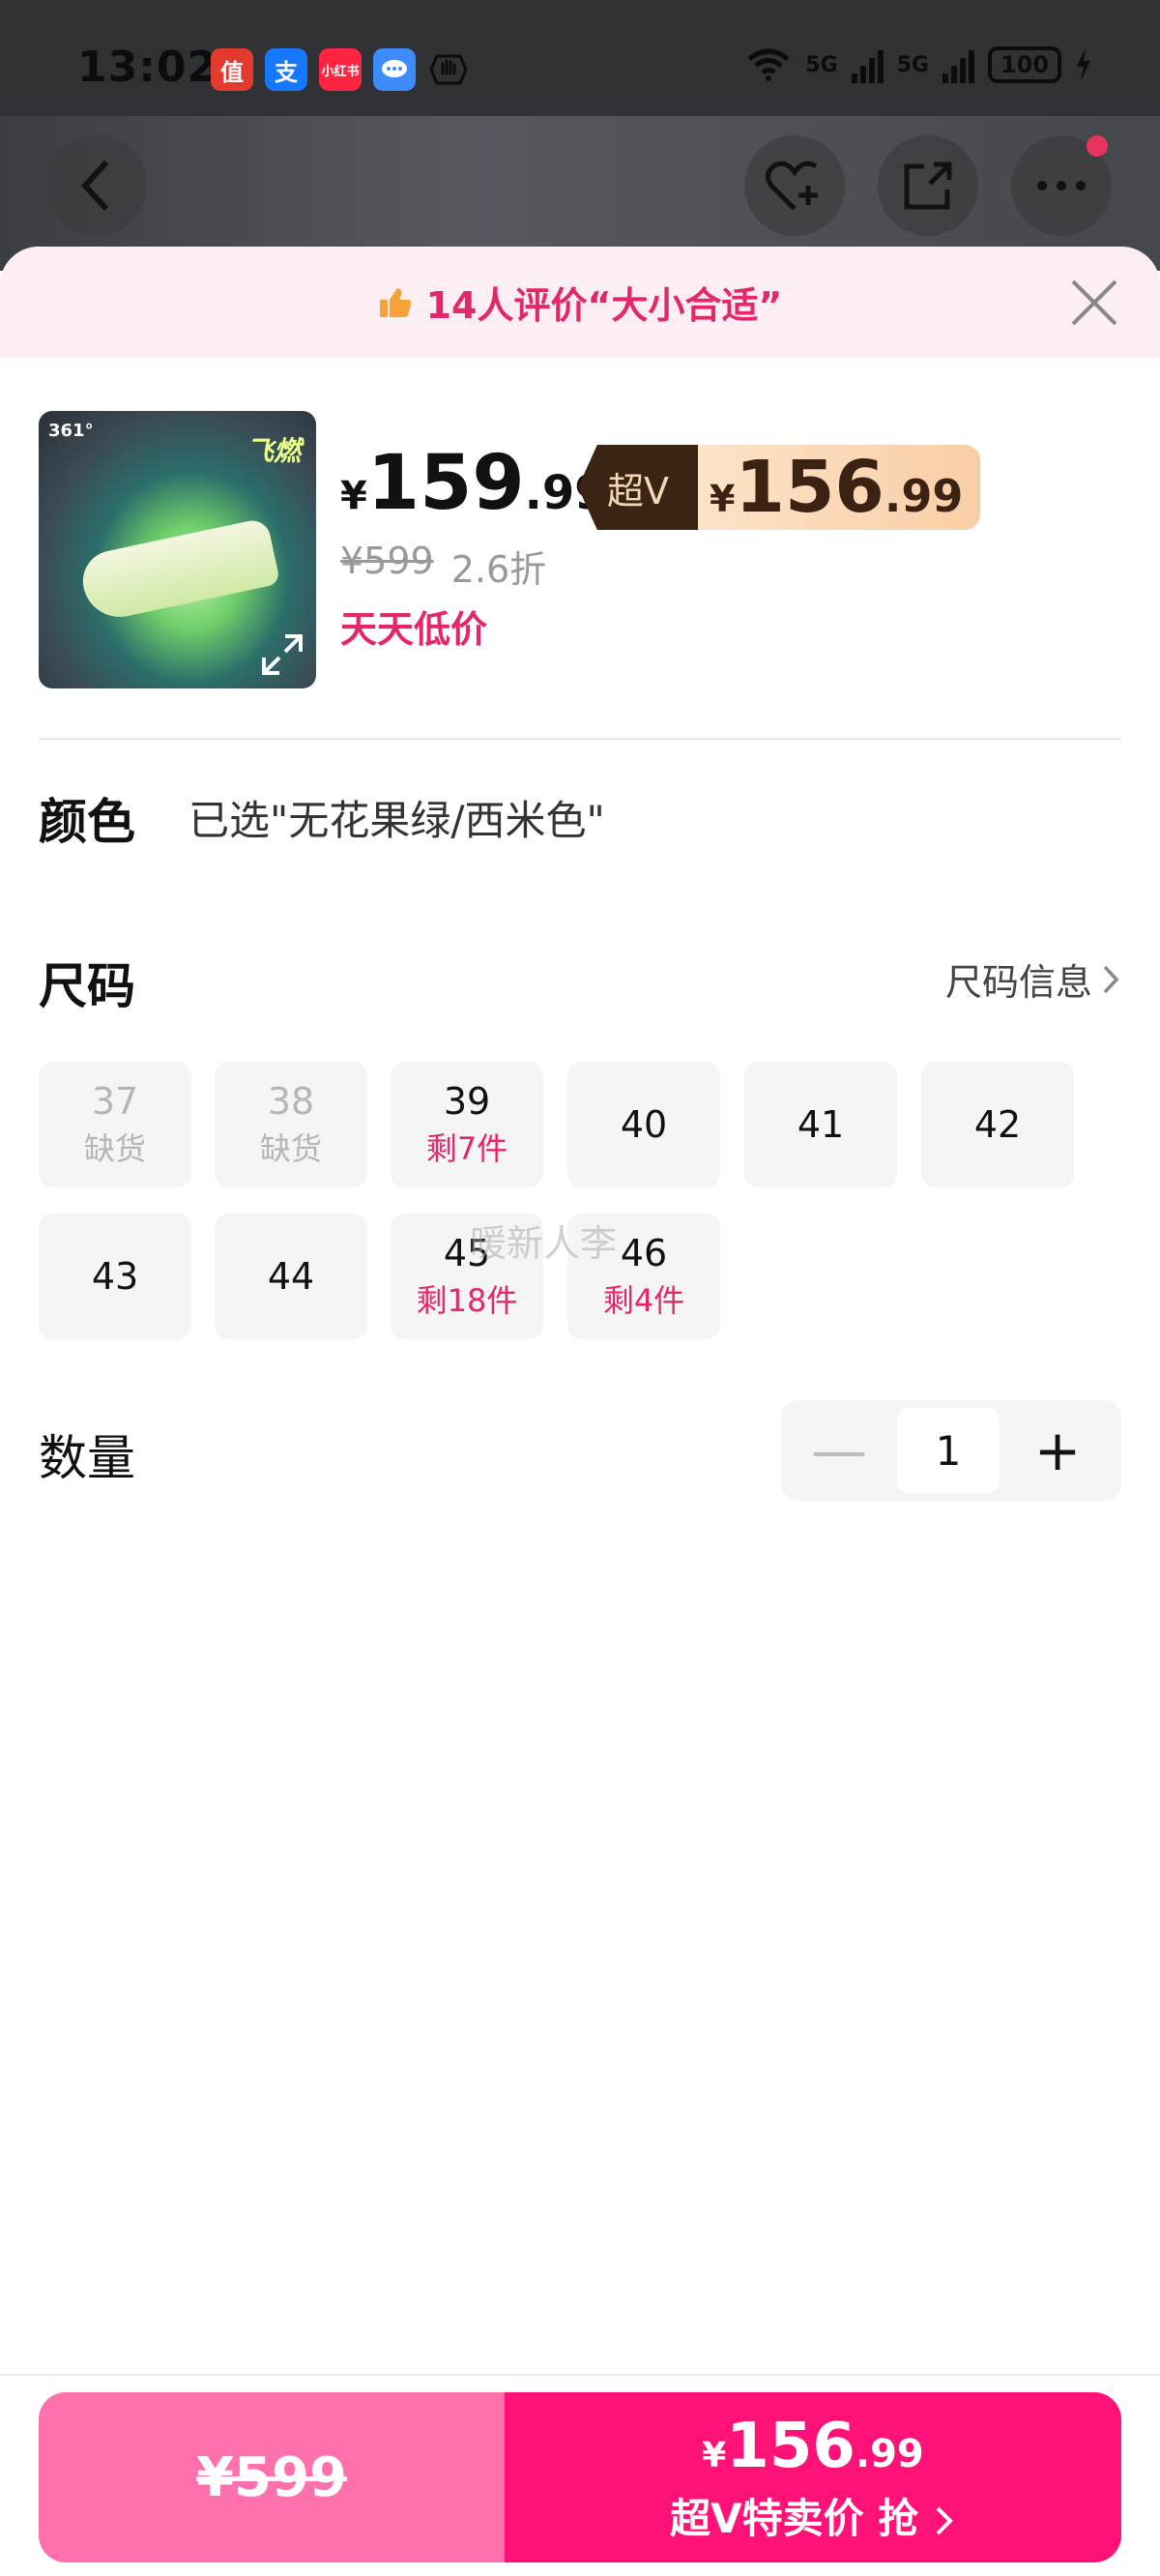  I want to click on color-label: 颜色, so click(87, 822).